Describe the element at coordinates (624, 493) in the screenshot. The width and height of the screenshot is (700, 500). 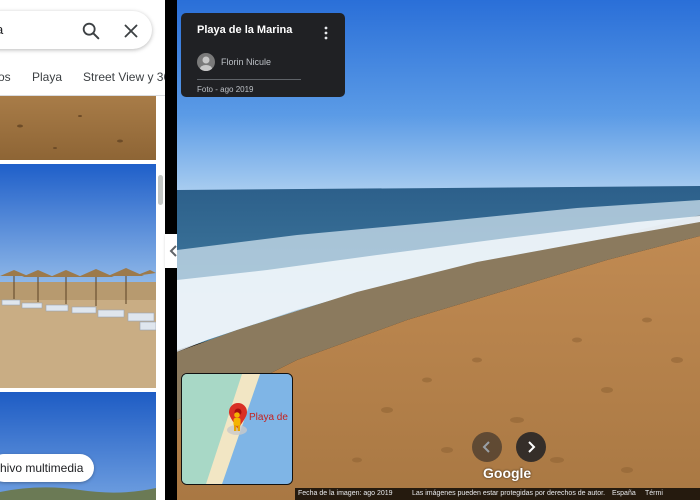
I see `country-label: España` at that location.